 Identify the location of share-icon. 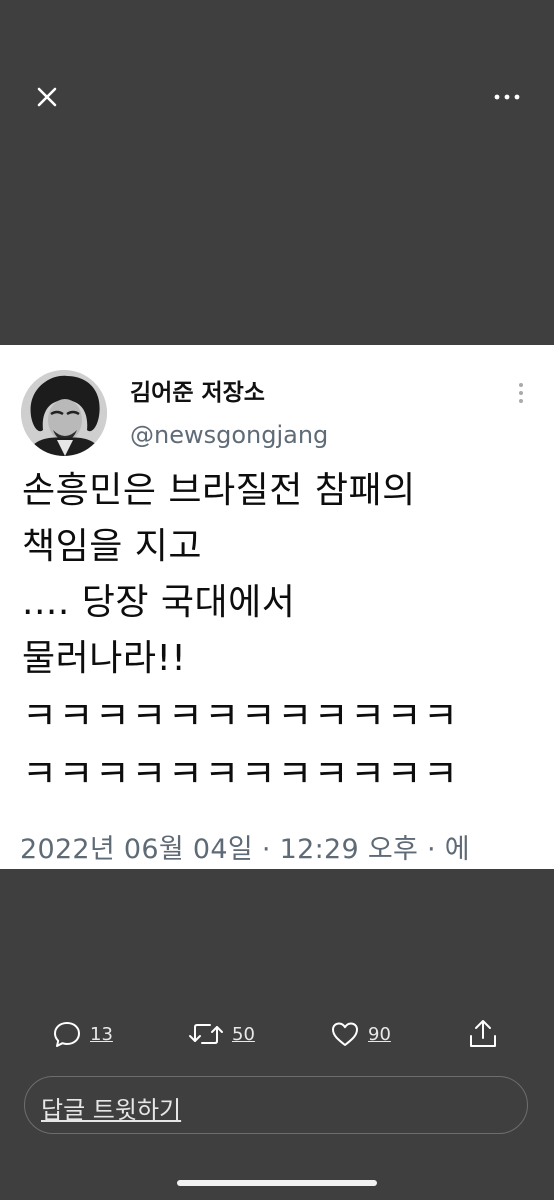
(483, 1034).